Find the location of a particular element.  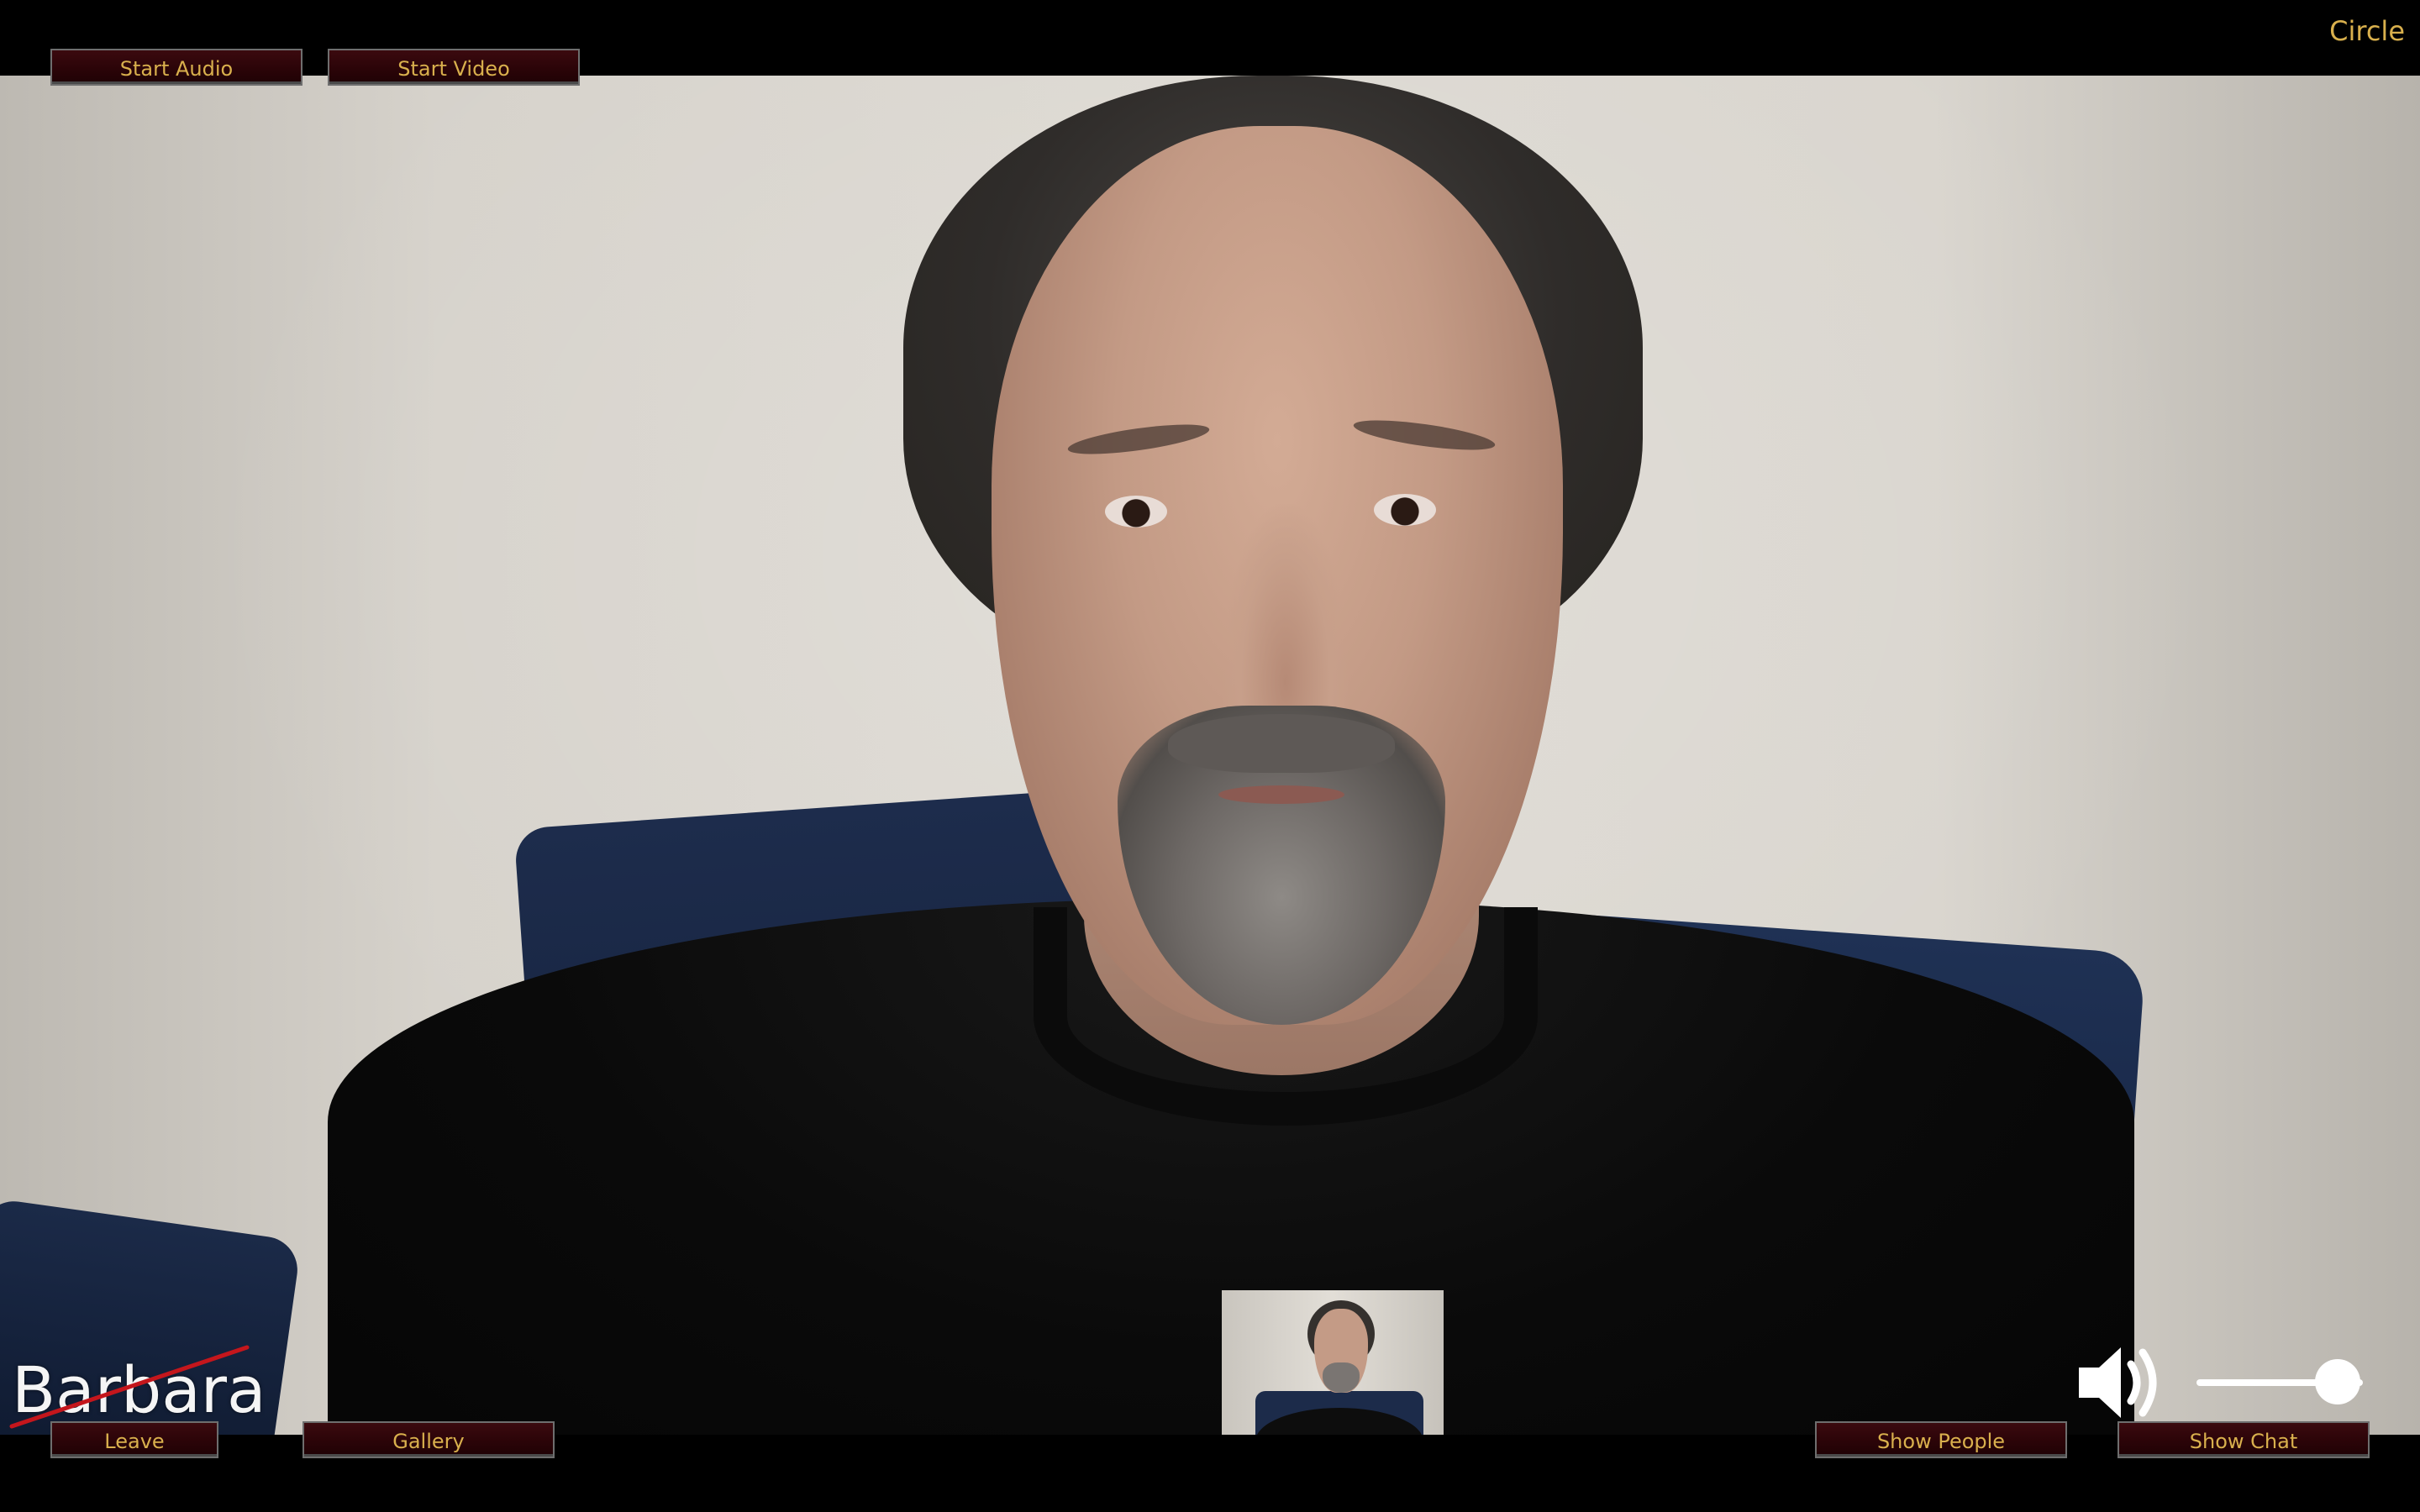

participant-name: Barbara is located at coordinates (139, 1389).